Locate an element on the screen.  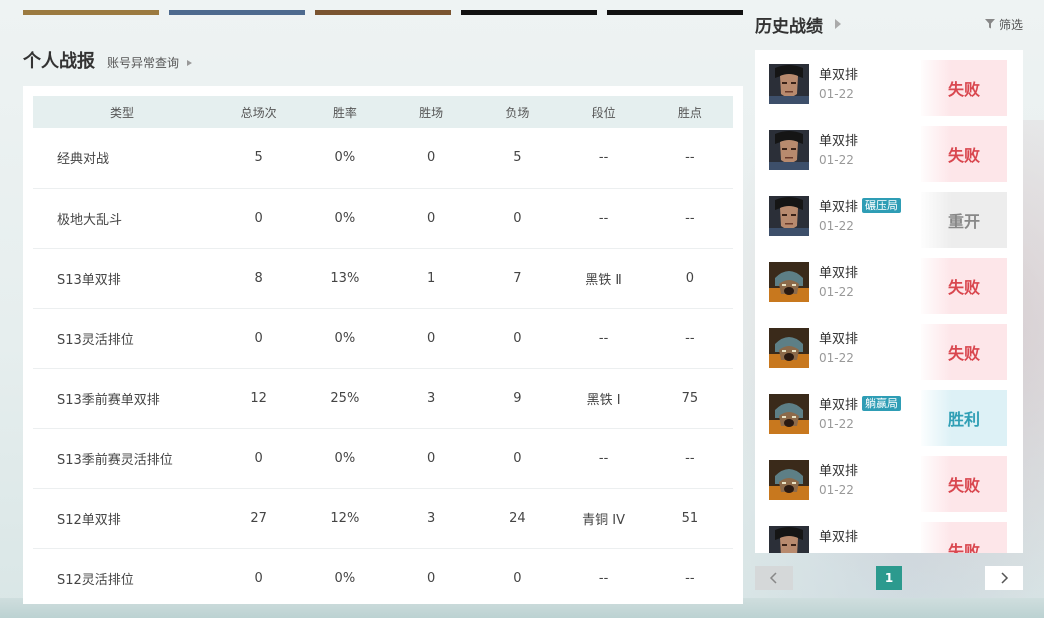
header-type: 类型 is located at coordinates (122, 112).